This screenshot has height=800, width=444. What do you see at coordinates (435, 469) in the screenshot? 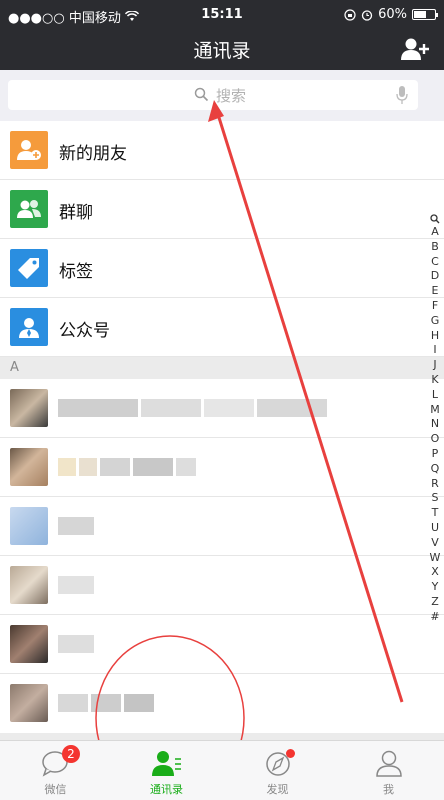
I see `index-letter-q: Q` at bounding box center [435, 469].